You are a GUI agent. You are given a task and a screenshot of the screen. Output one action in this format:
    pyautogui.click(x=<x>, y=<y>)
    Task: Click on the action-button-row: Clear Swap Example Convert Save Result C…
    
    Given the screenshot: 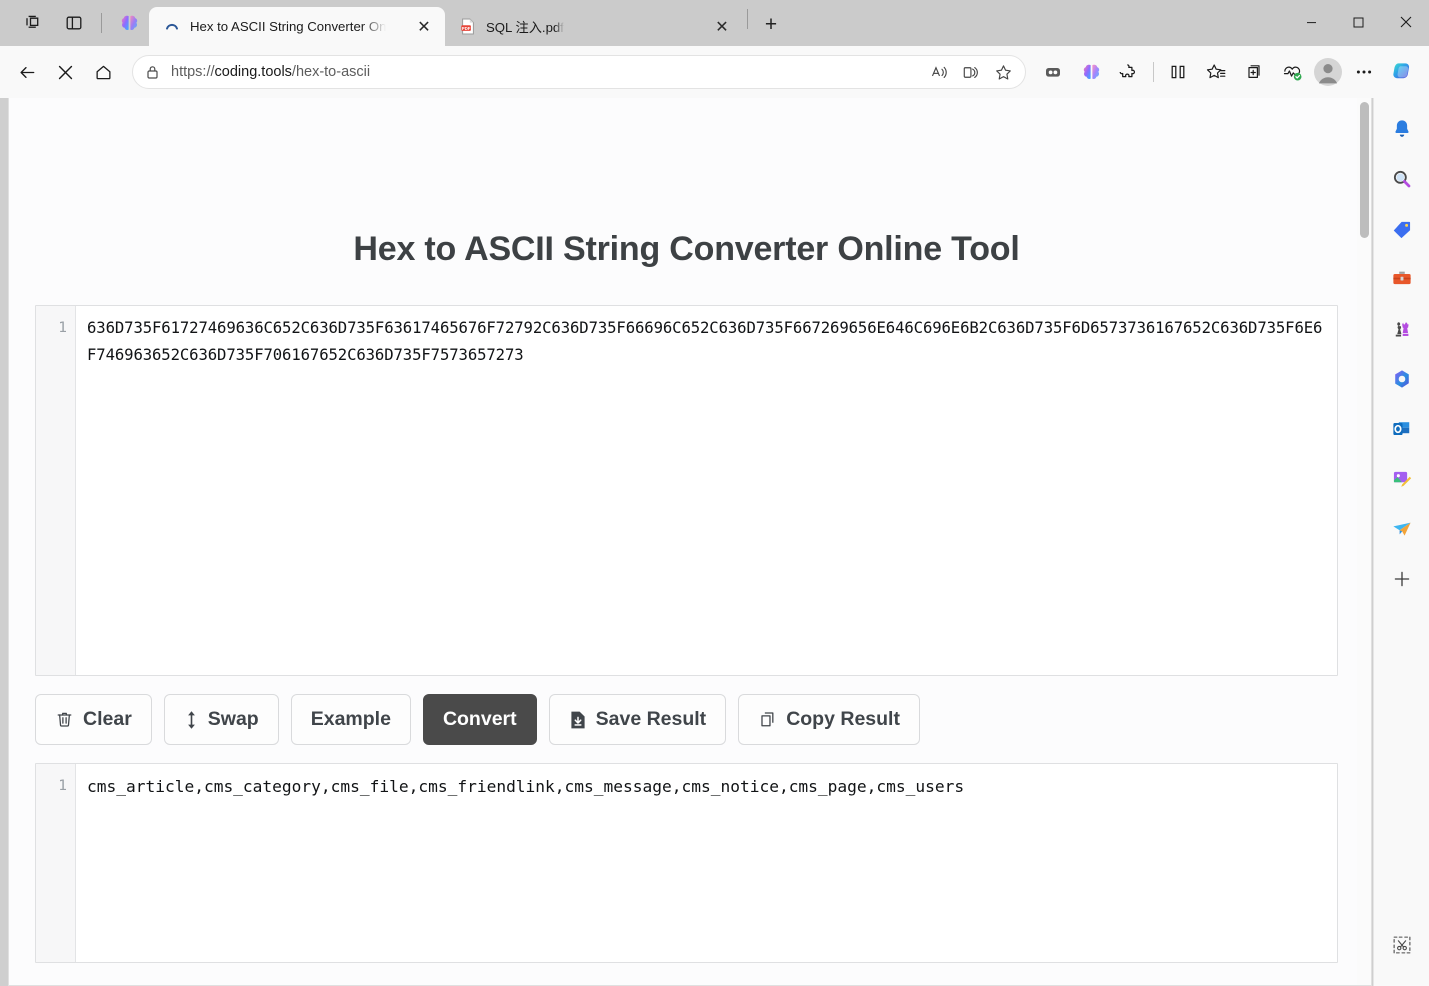 What is the action you would take?
    pyautogui.click(x=686, y=719)
    